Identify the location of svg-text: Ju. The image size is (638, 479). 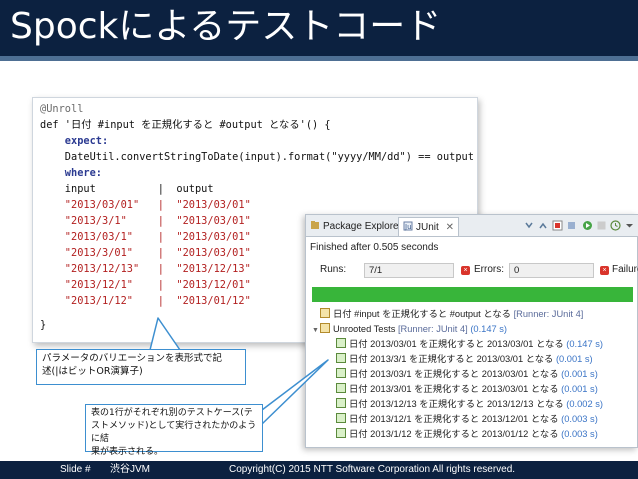
(408, 227).